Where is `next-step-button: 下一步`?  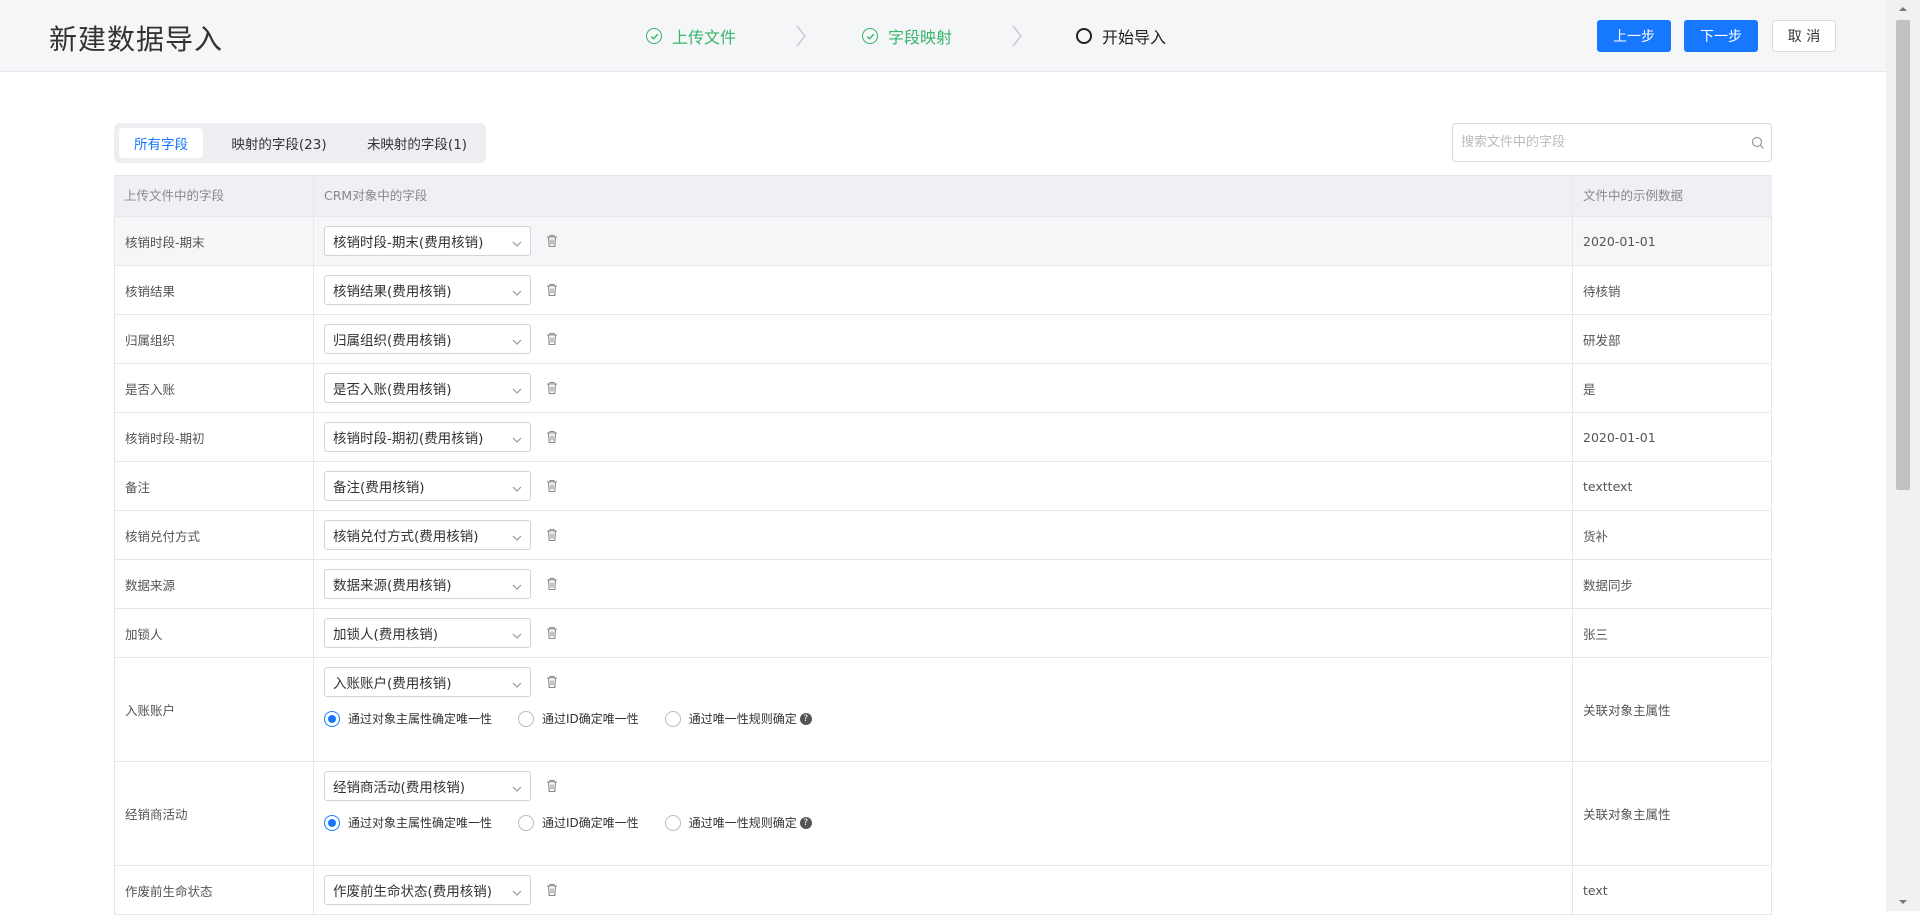 next-step-button: 下一步 is located at coordinates (1721, 36).